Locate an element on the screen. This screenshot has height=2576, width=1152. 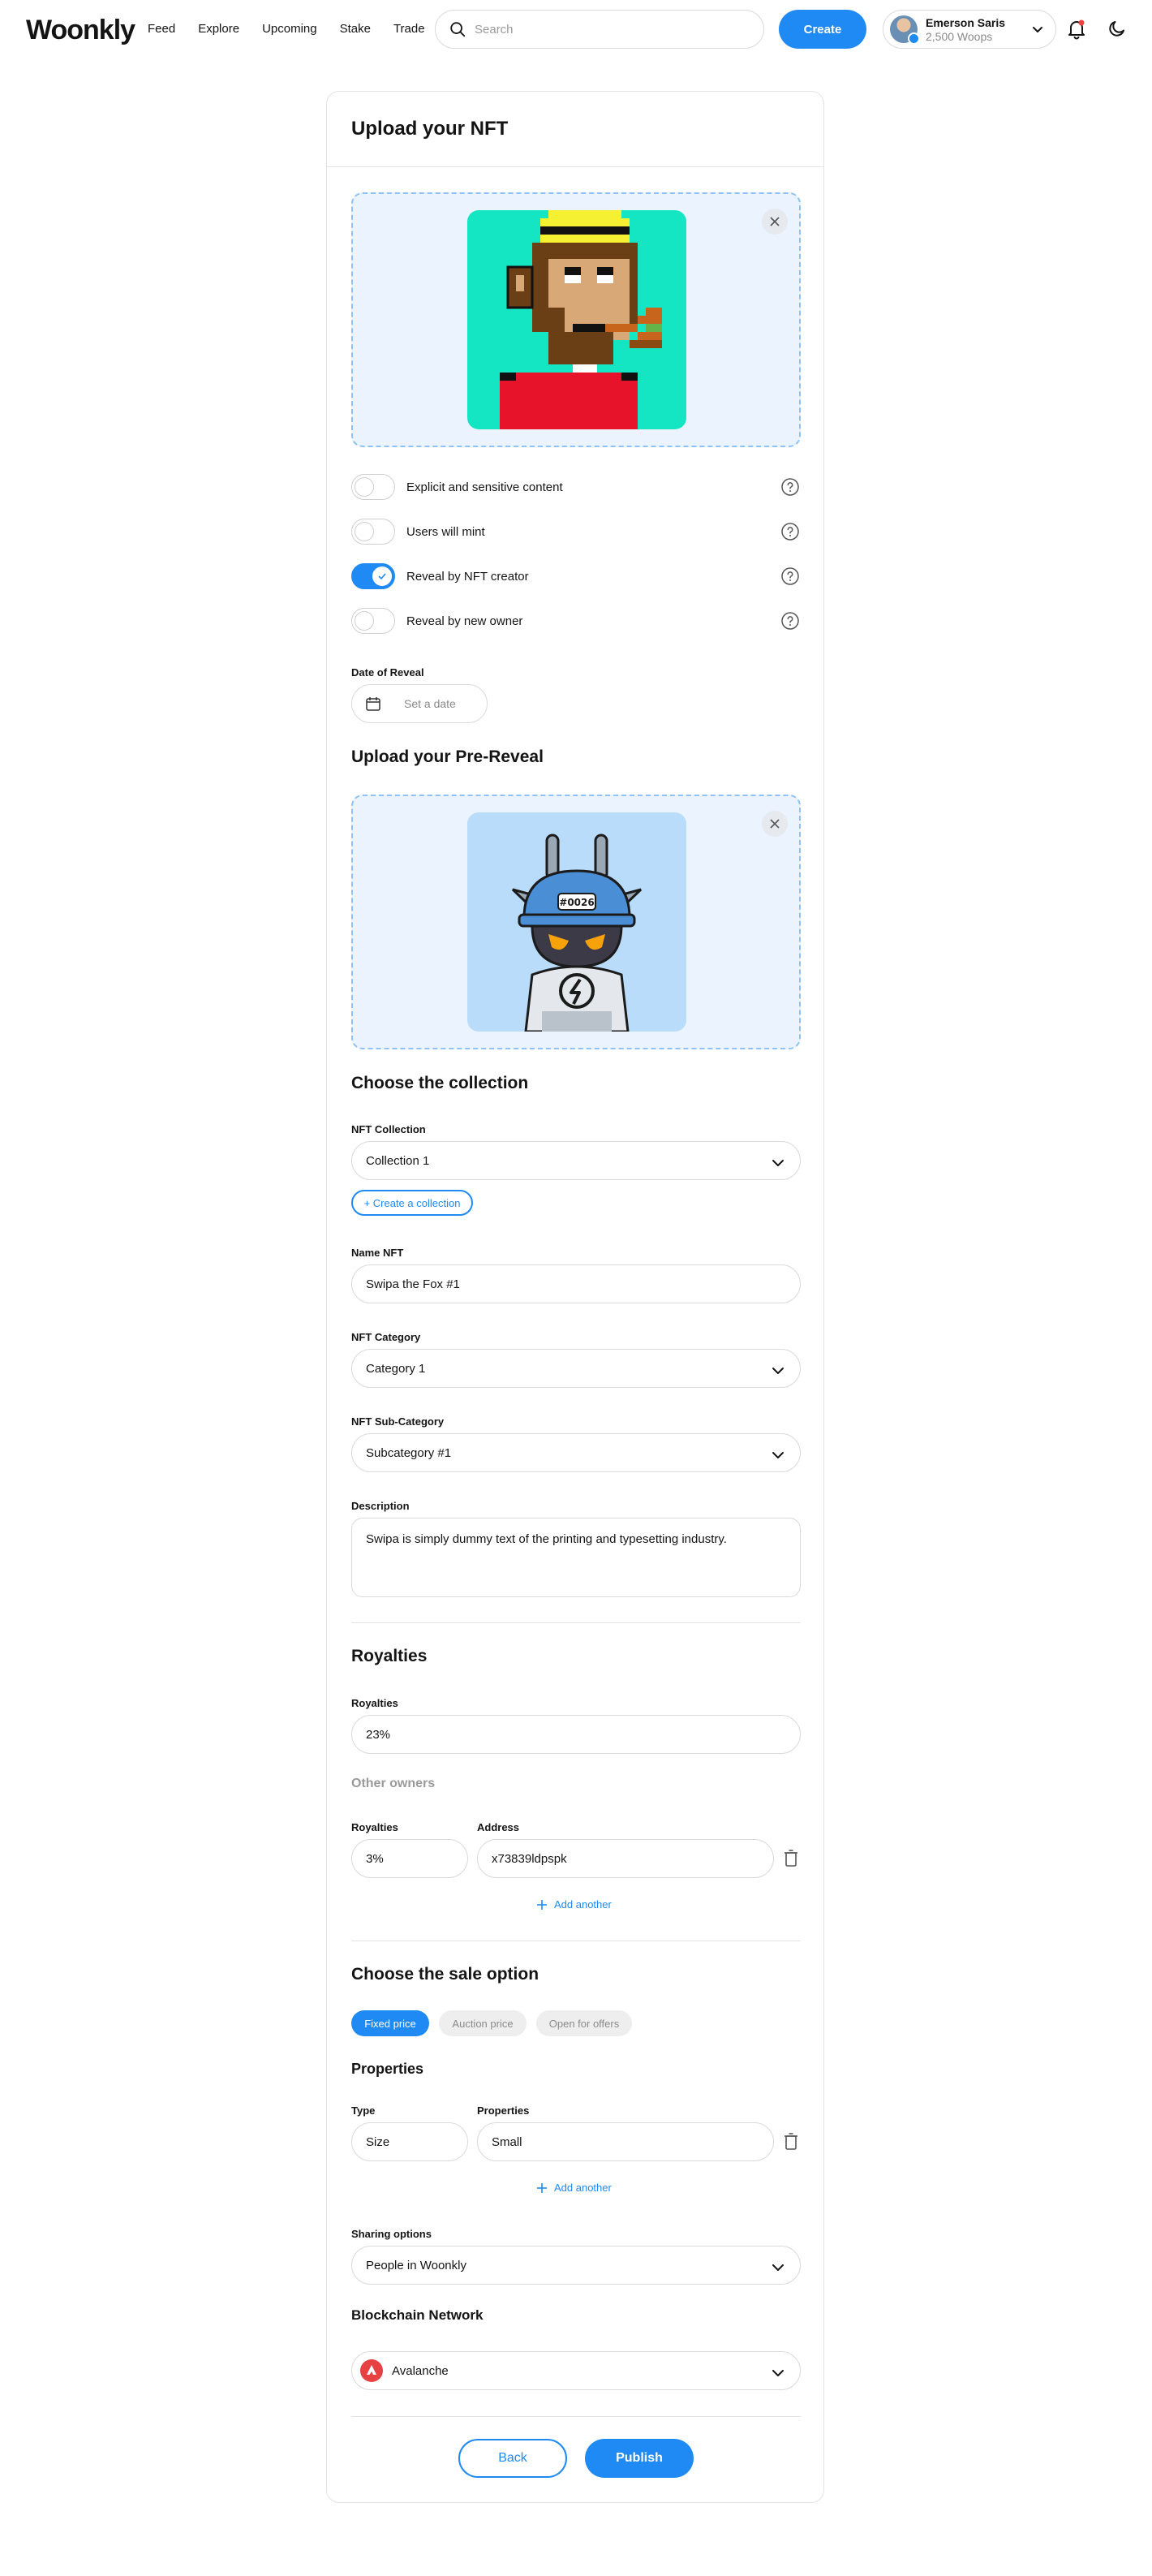
divider is located at coordinates (575, 167).